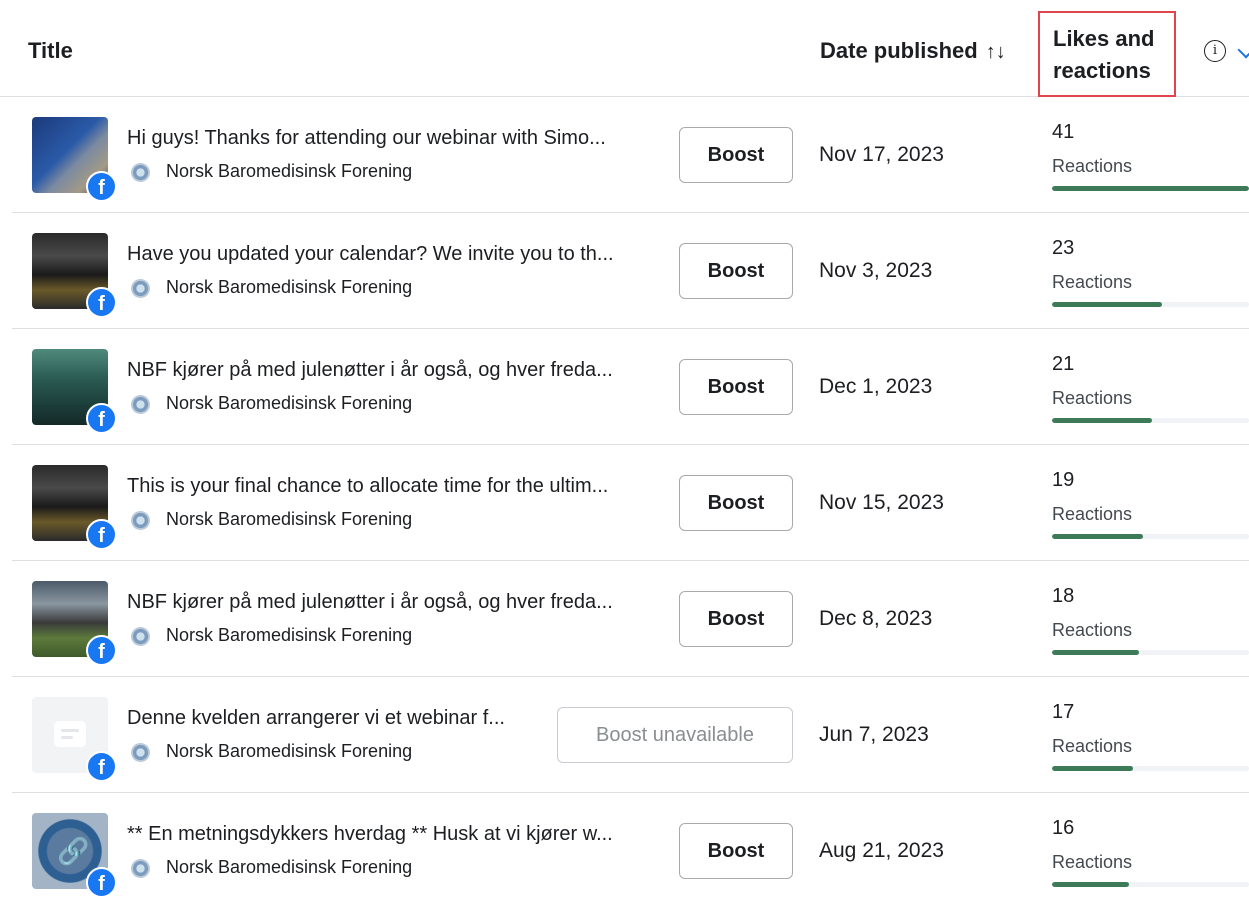  What do you see at coordinates (1107, 54) in the screenshot?
I see `column-header-likes: Likes and reactions` at bounding box center [1107, 54].